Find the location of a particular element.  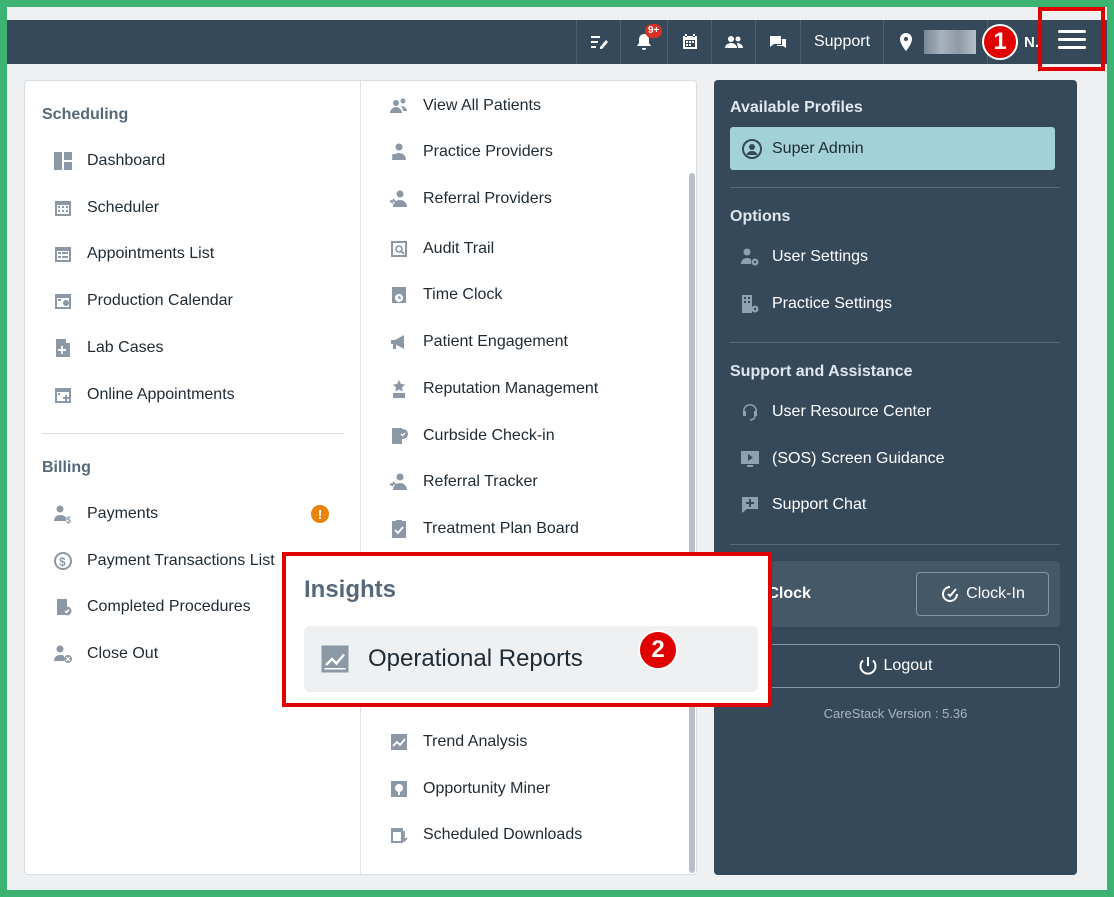

menu-item-completed-procedures: Completed Procedures is located at coordinates (152, 607).